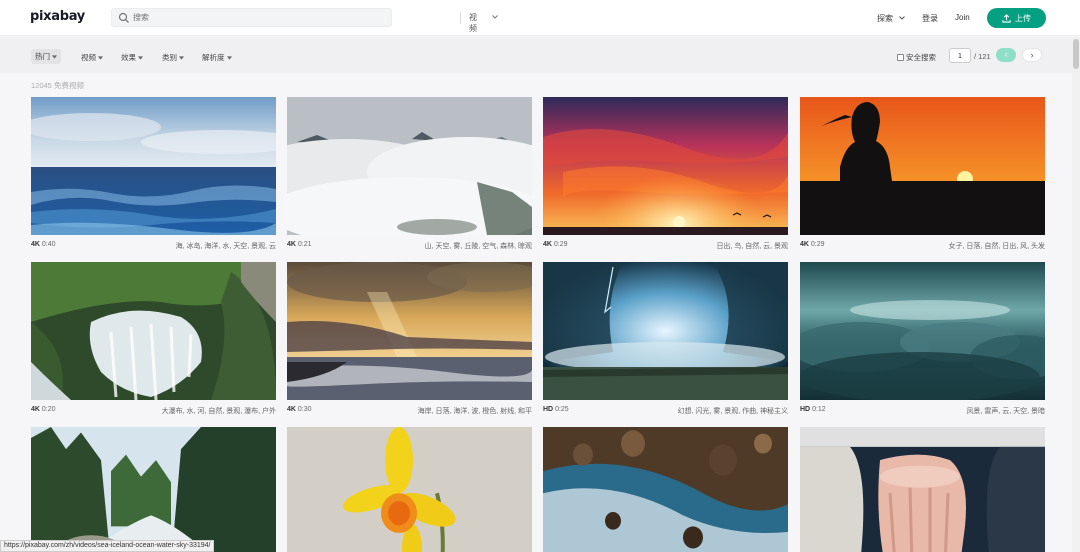 This screenshot has height=552, width=1080. Describe the element at coordinates (299, 244) in the screenshot. I see `video-quality-duration: 4K 0:21` at that location.